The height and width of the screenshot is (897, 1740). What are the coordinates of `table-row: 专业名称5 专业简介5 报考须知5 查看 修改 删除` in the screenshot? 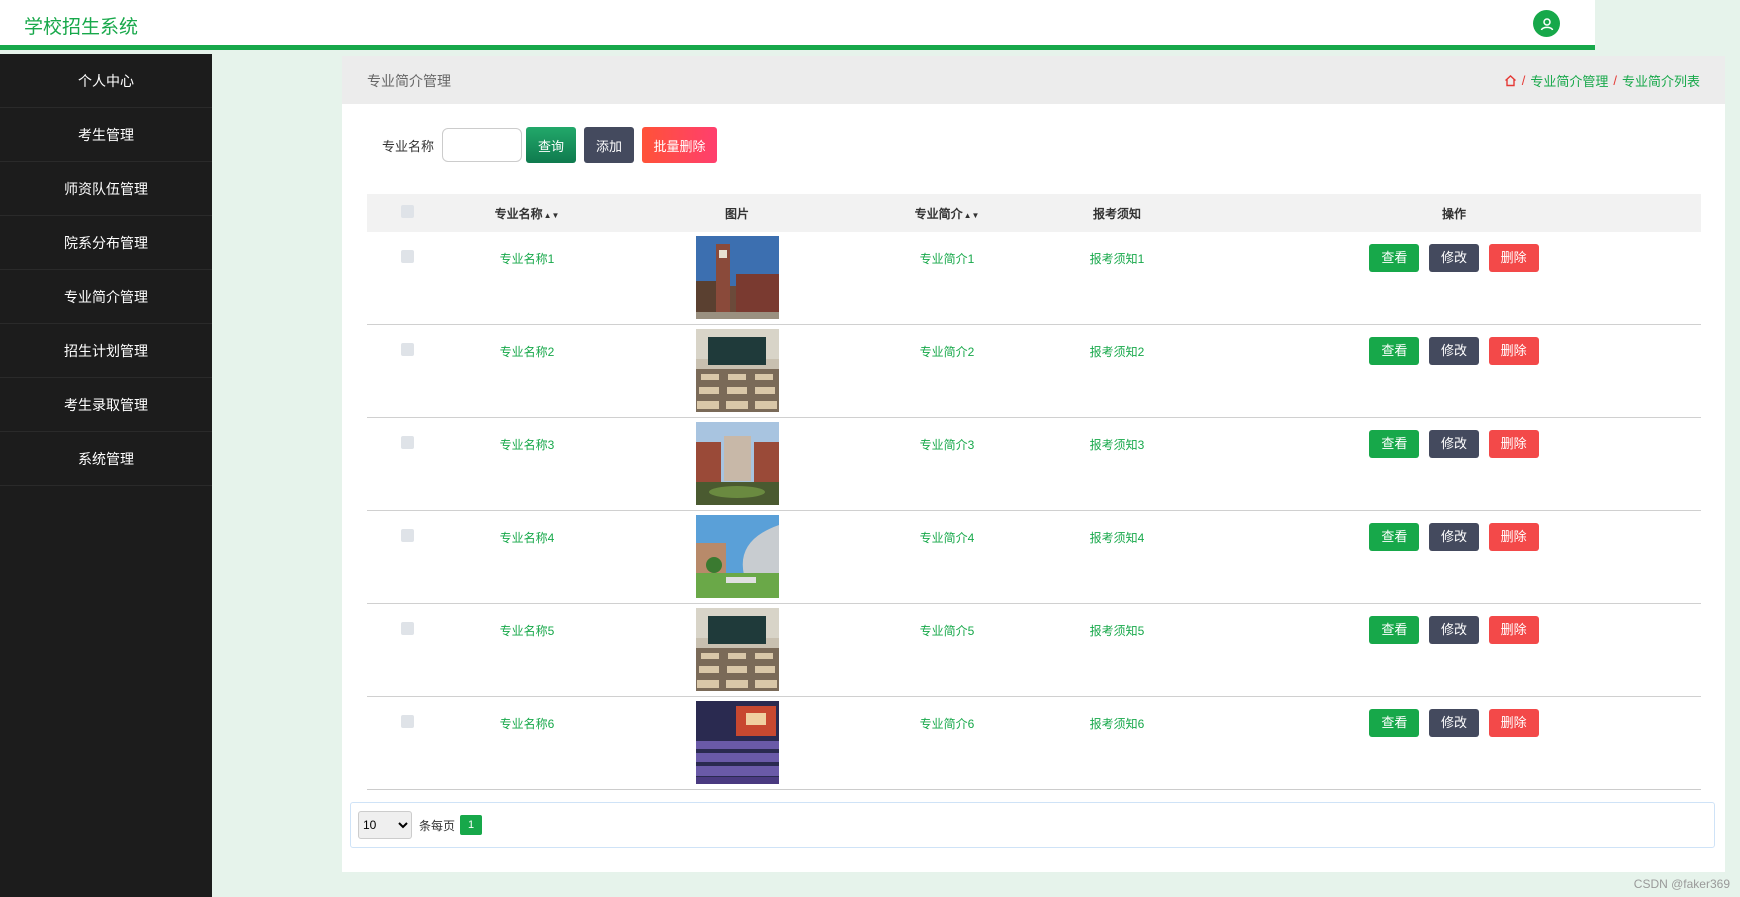 It's located at (1034, 650).